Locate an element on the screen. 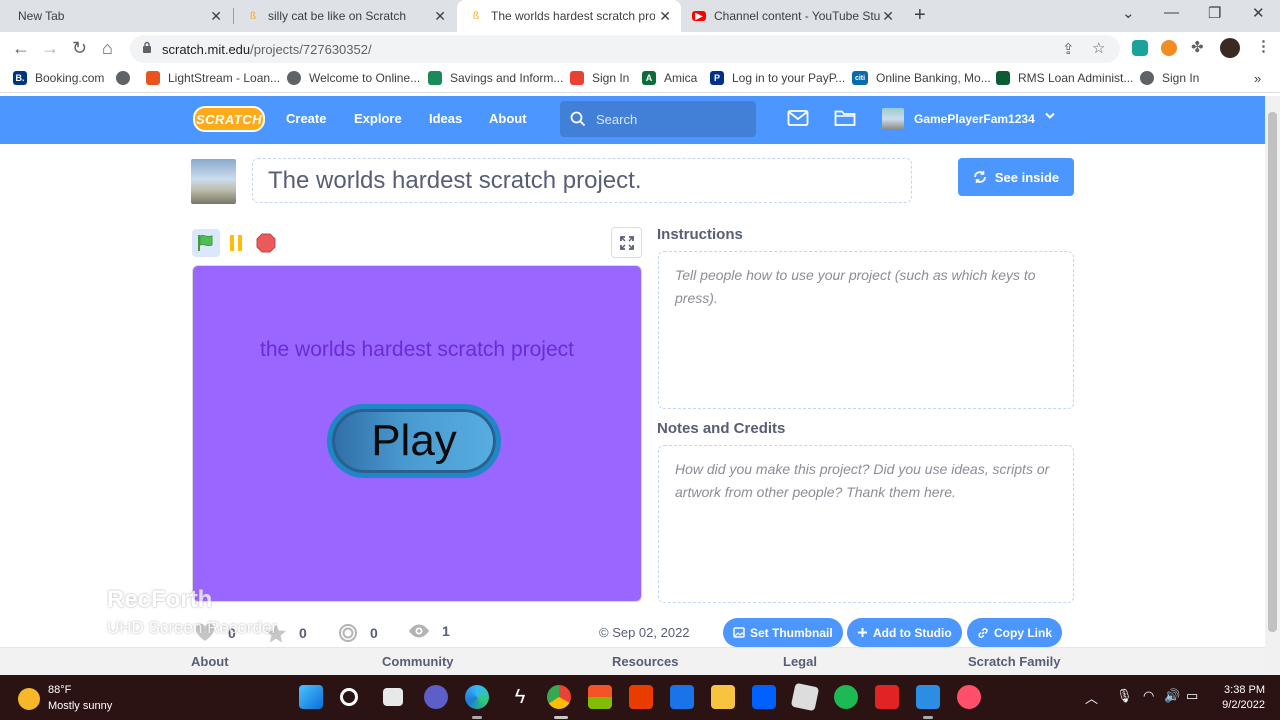 The height and width of the screenshot is (720, 1280). minimize-icon: — is located at coordinates (1171, 12).